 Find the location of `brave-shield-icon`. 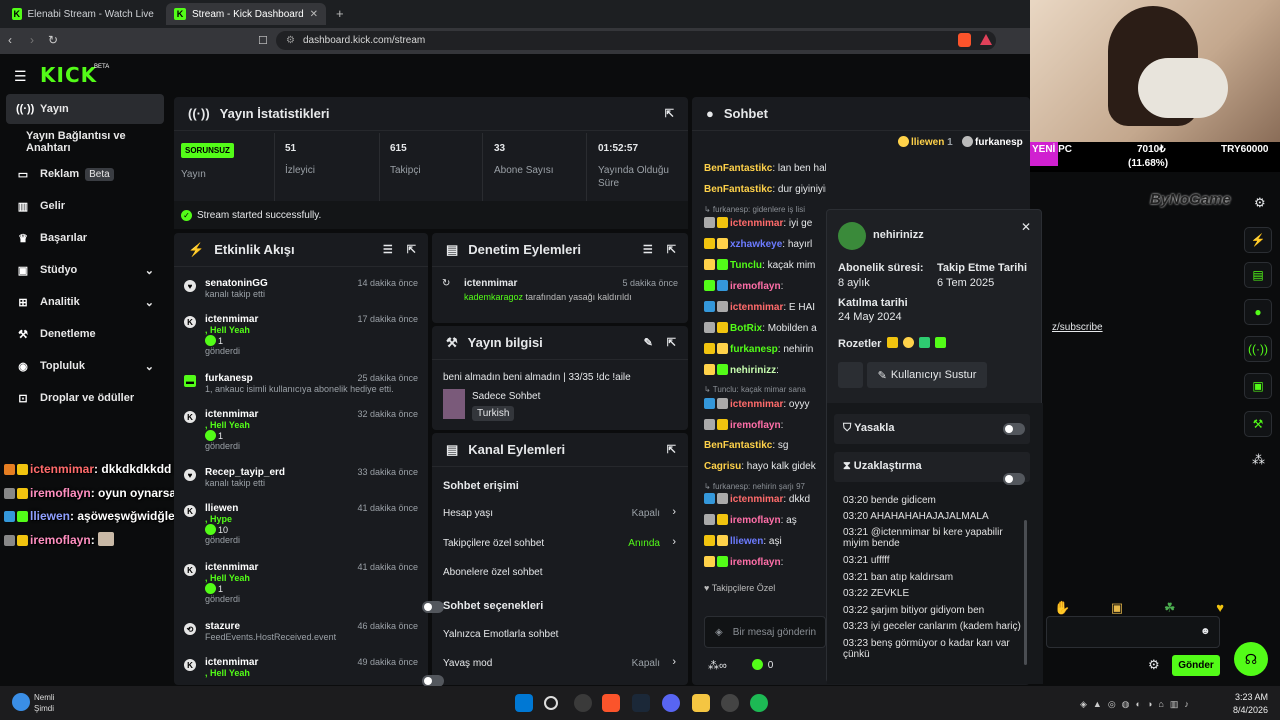

brave-shield-icon is located at coordinates (964, 40).